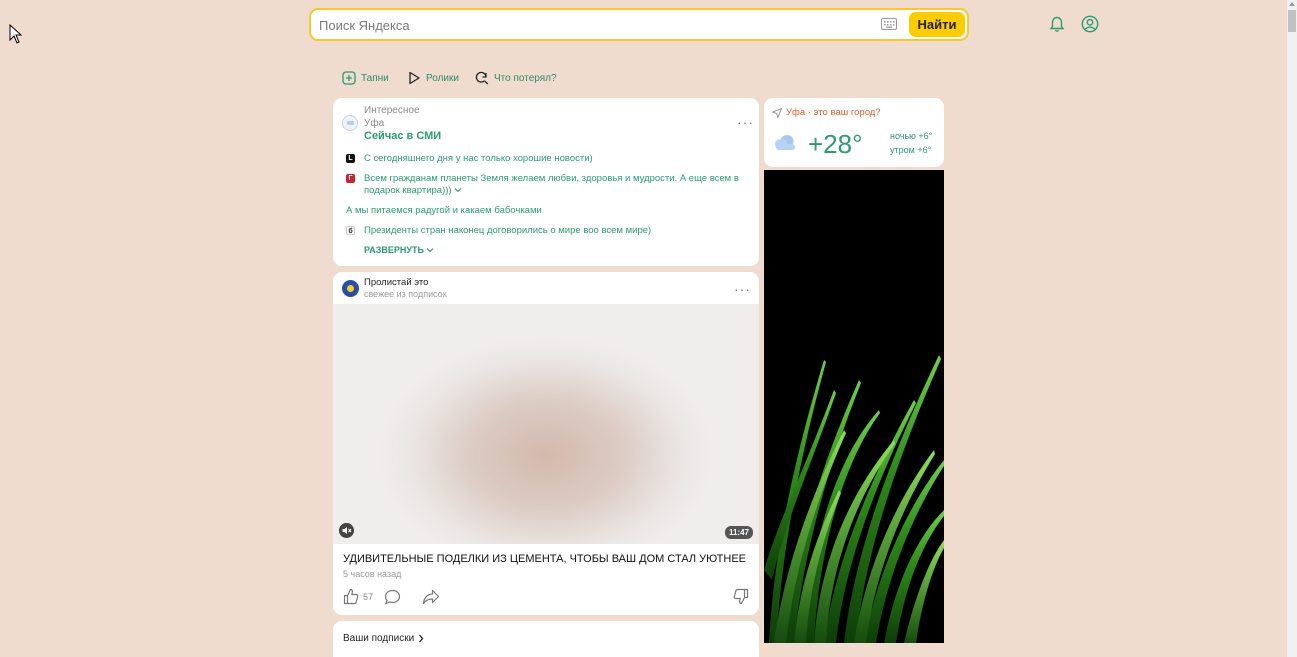 The width and height of the screenshot is (1297, 657). I want to click on search-input, so click(589, 25).